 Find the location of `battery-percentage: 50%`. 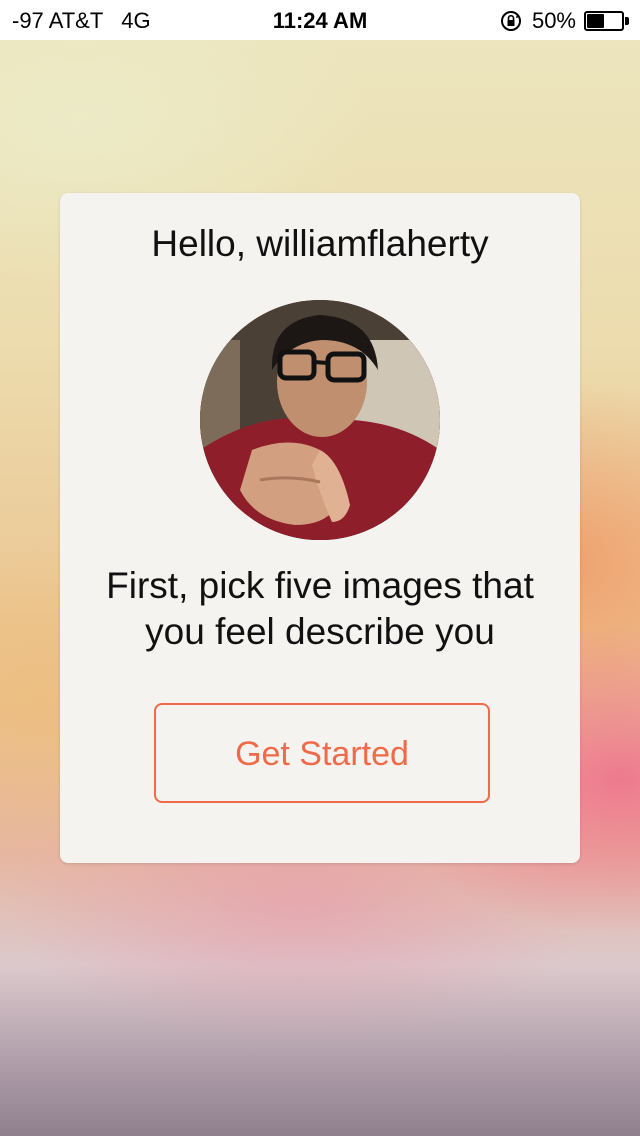

battery-percentage: 50% is located at coordinates (553, 20).